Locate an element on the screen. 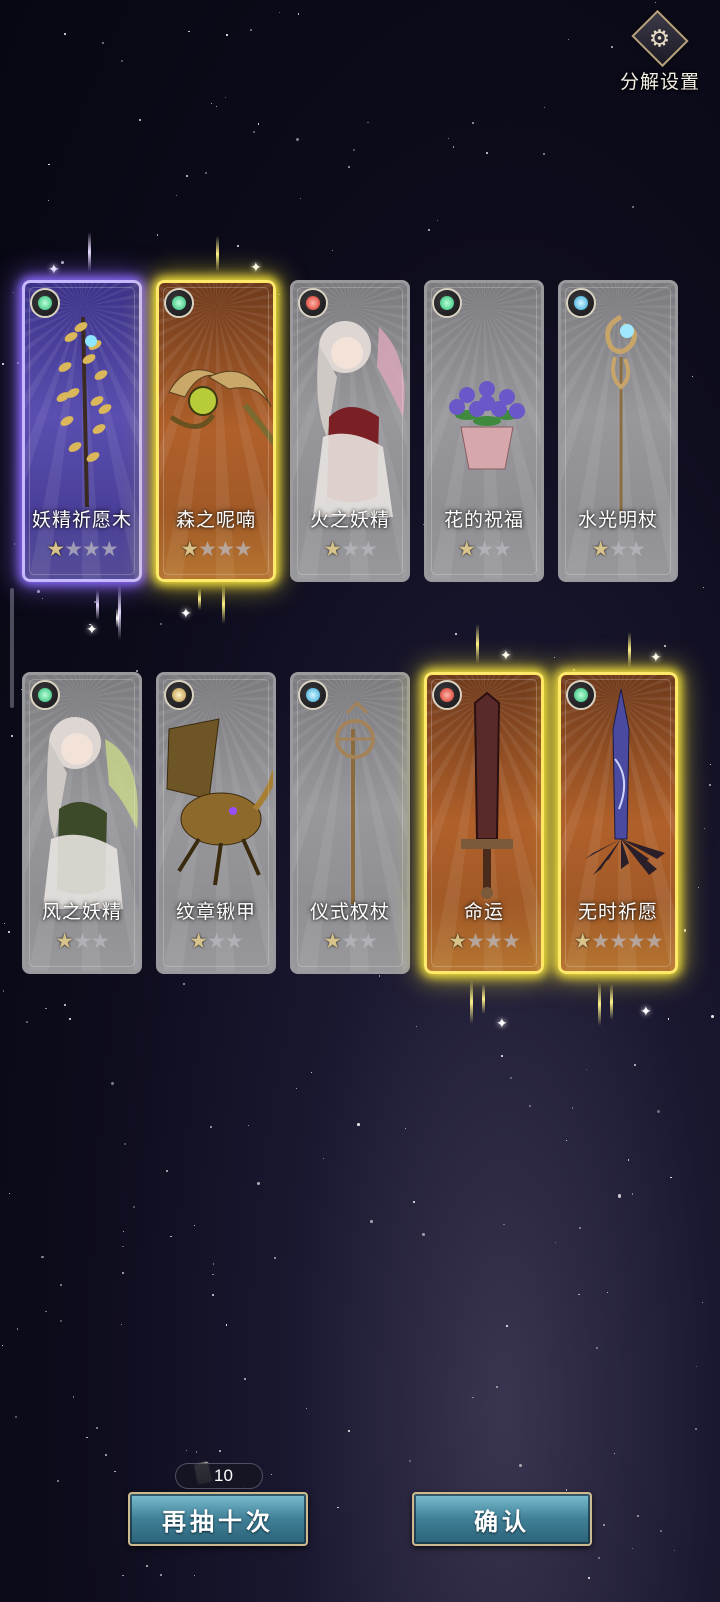 This screenshot has height=1602, width=720. result-card: 命运 ★★★★ is located at coordinates (484, 823).